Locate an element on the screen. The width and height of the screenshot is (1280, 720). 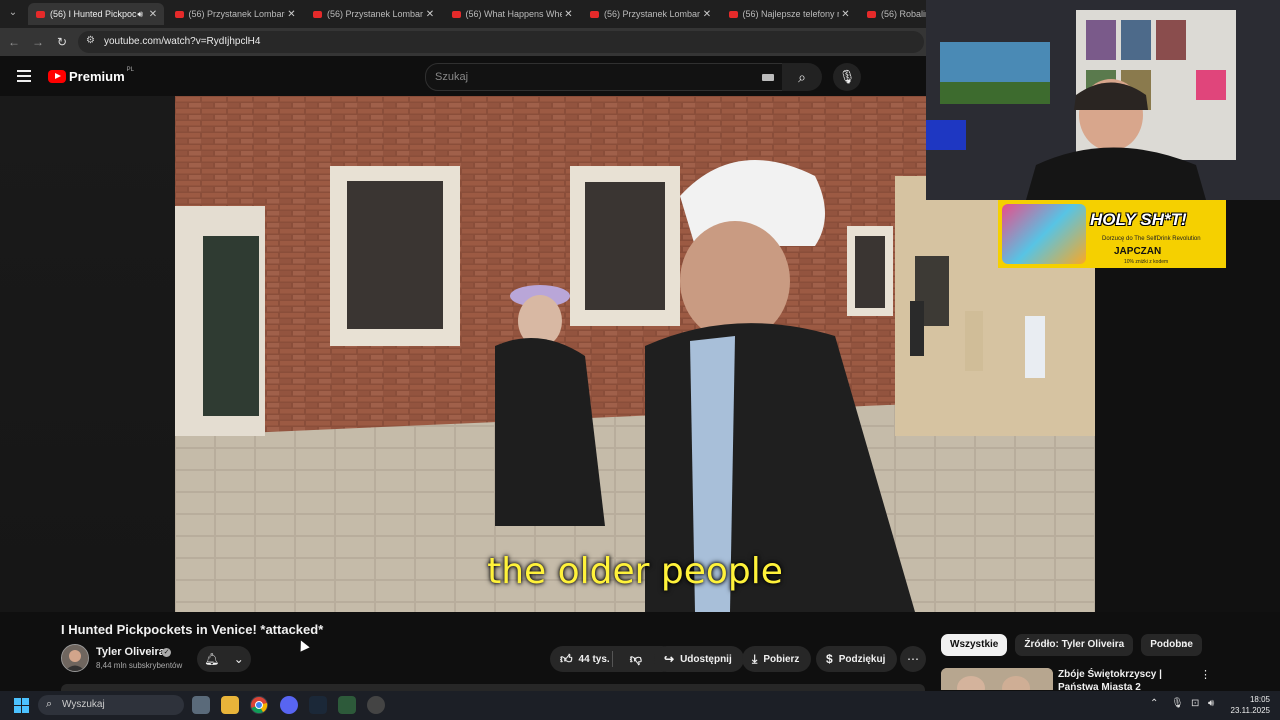
recommendation-chips: Wszystkie Źródło: Tyler Oliveira Podobne is located at coordinates (1075, 645).